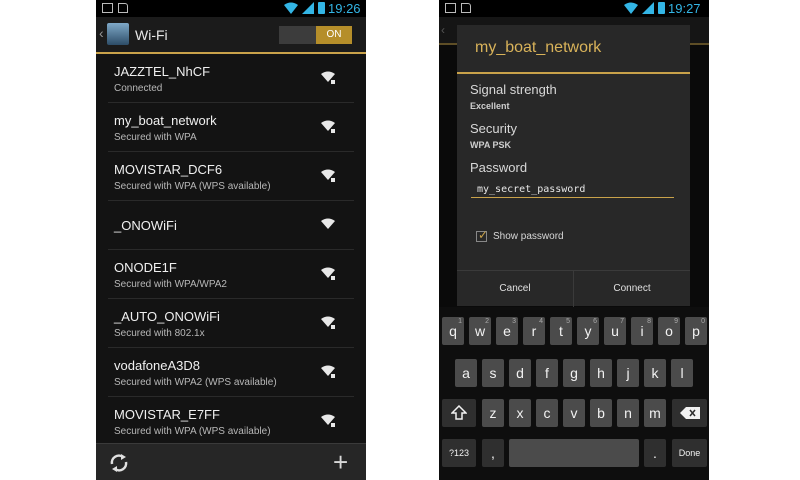 The height and width of the screenshot is (480, 800). What do you see at coordinates (170, 284) in the screenshot?
I see `network-status: Secured with WPA/WPA2` at bounding box center [170, 284].